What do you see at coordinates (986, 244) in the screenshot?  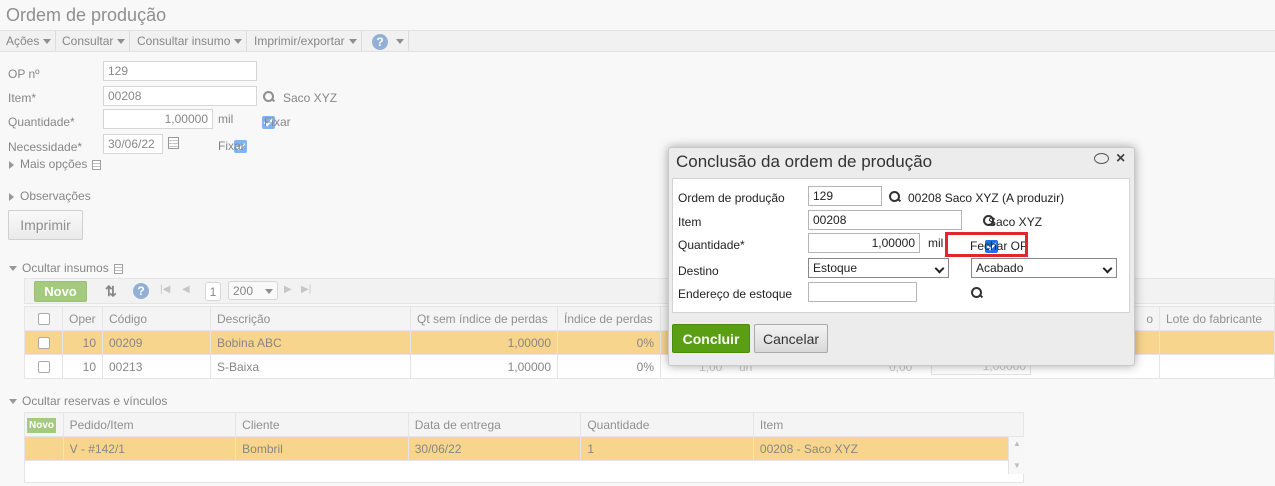 I see `fechar-op-highlight` at bounding box center [986, 244].